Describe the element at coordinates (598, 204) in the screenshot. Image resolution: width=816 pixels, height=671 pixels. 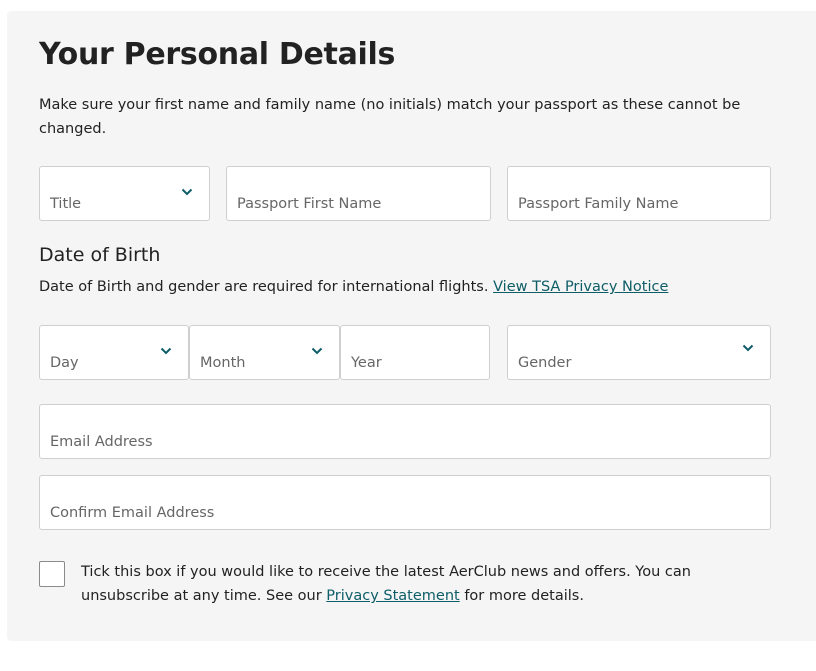
I see `family-name-placeholder: Passport Family Name` at that location.